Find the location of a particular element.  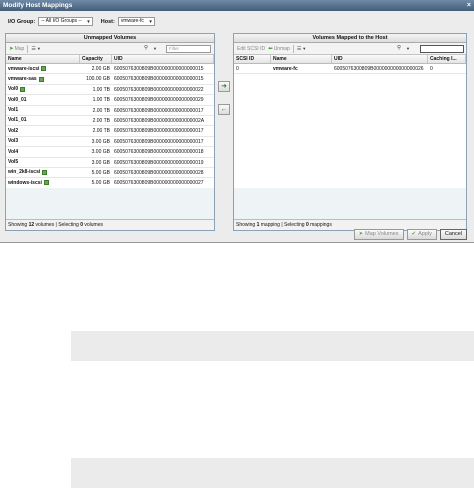

window-title: Modify Host Mappings is located at coordinates (38, 5).